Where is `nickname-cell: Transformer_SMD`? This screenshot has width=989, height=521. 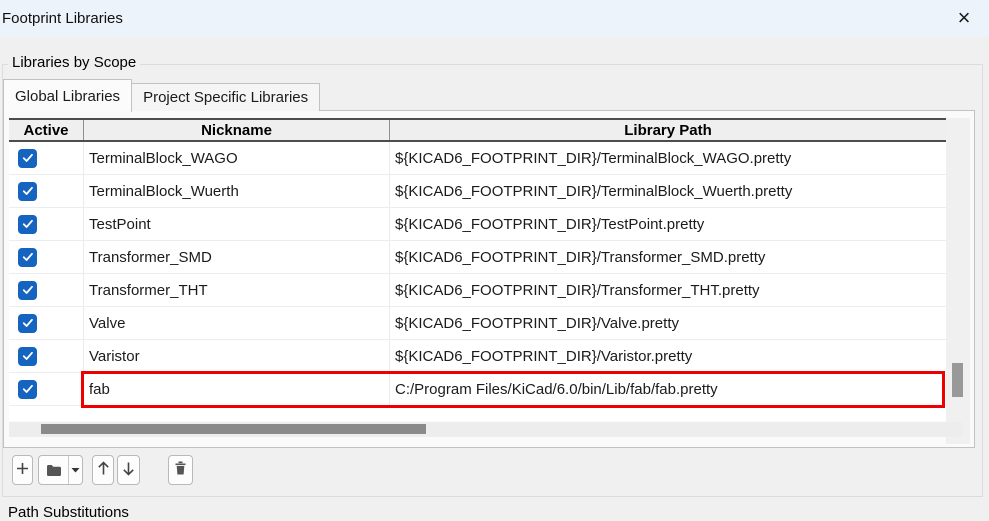
nickname-cell: Transformer_SMD is located at coordinates (237, 257).